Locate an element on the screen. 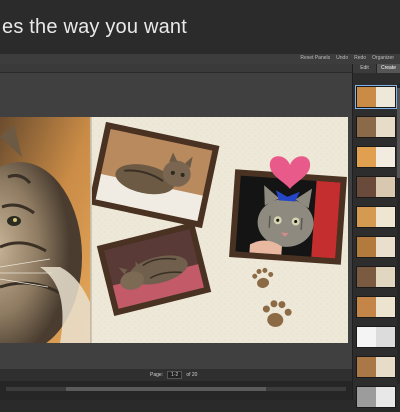  page-navigation-bar: Page: 1-2 of 20 is located at coordinates (176, 375).